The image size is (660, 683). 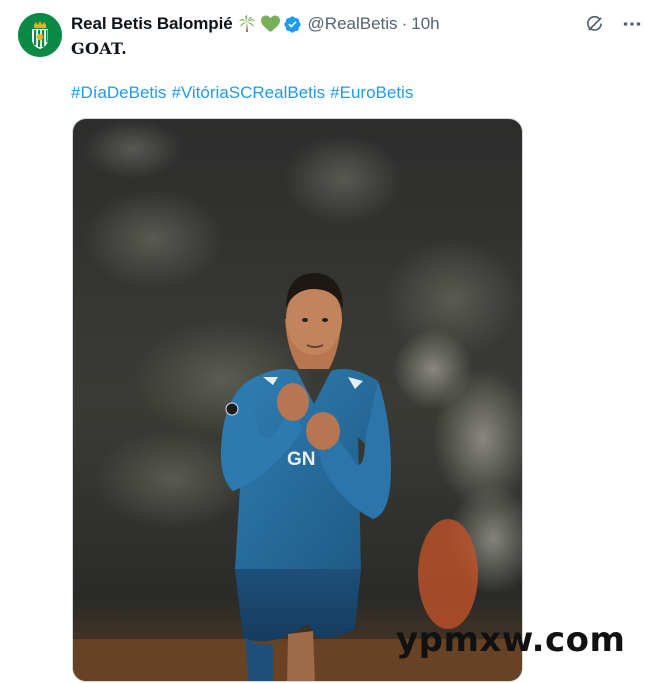 What do you see at coordinates (248, 93) in the screenshot?
I see `hashtag-link: #VitóriaSCRealBetis` at bounding box center [248, 93].